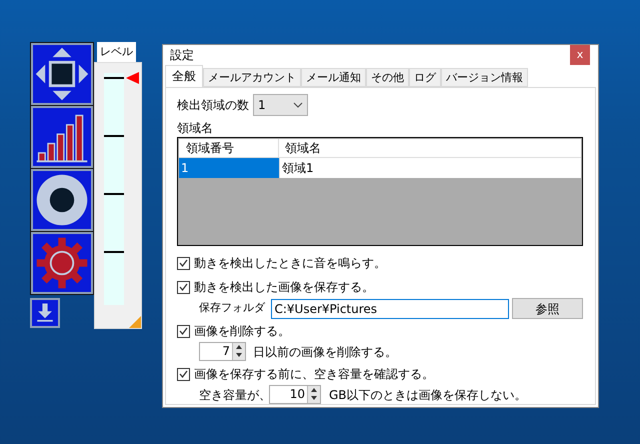  Describe the element at coordinates (229, 148) in the screenshot. I see `column-header: 領域番号` at that location.